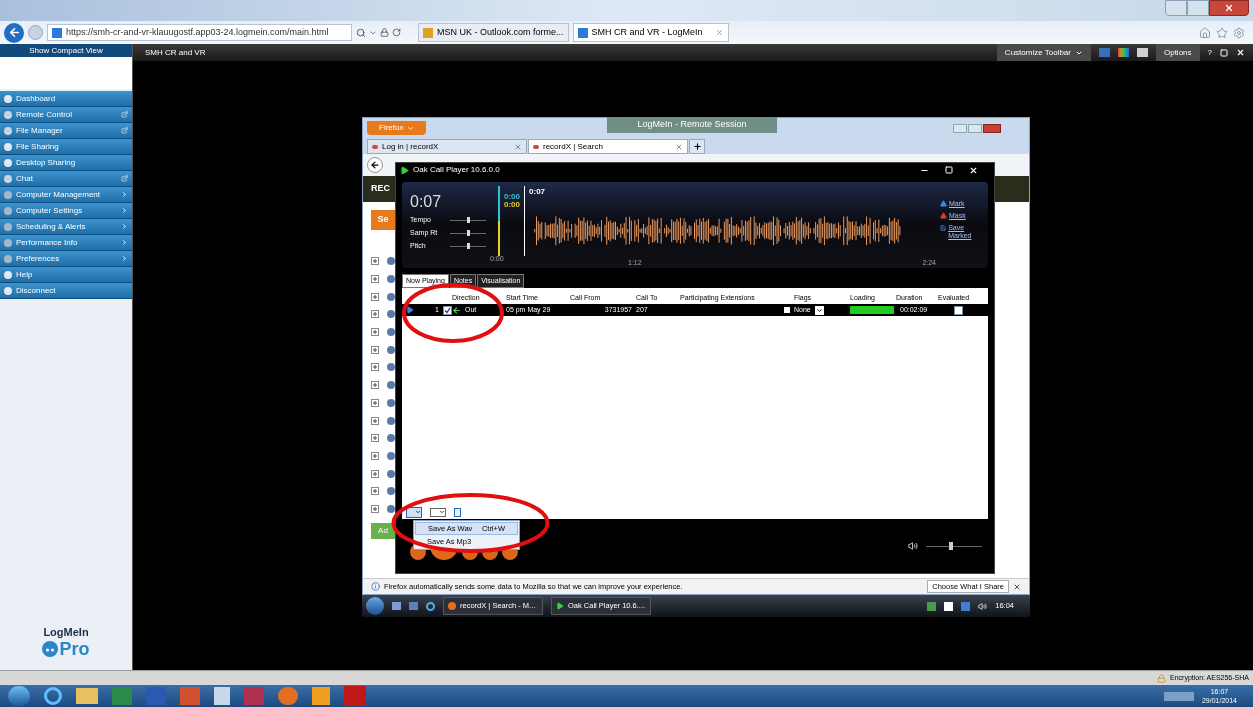  Describe the element at coordinates (66, 243) in the screenshot. I see `sidebar-item: Performance Info` at that location.